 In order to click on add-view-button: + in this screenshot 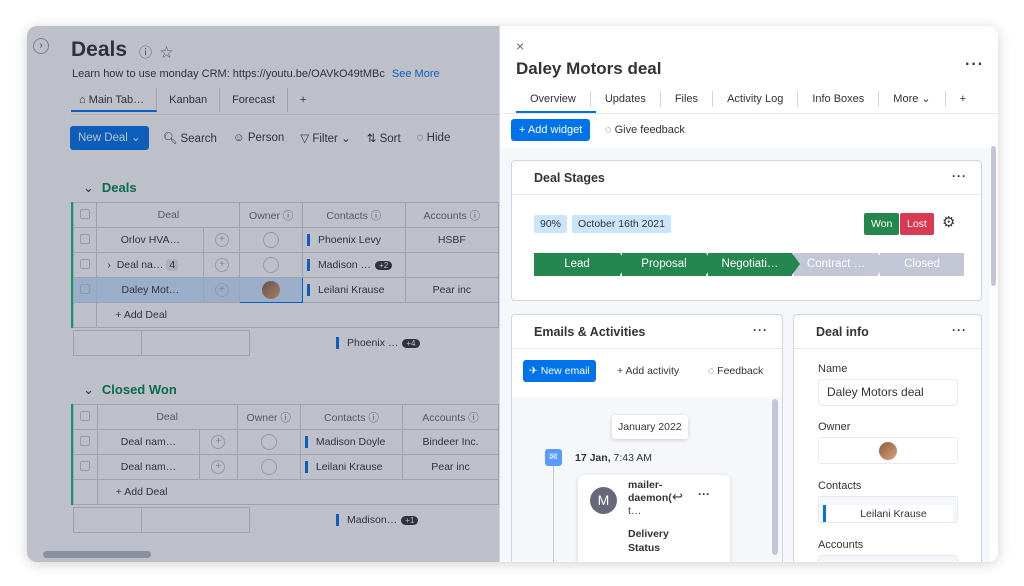, I will do `click(303, 100)`.